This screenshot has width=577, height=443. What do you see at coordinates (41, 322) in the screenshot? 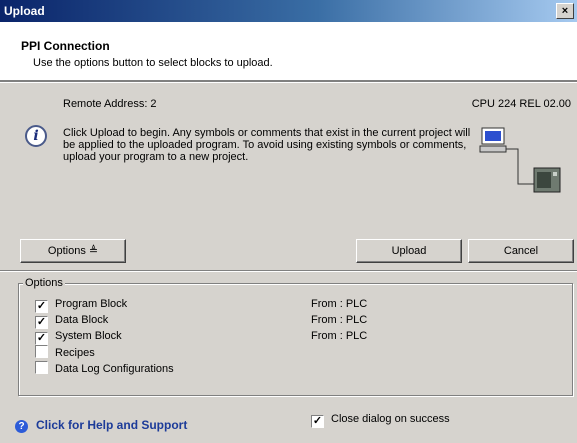
I see `data-block-checkbox: ✓` at bounding box center [41, 322].